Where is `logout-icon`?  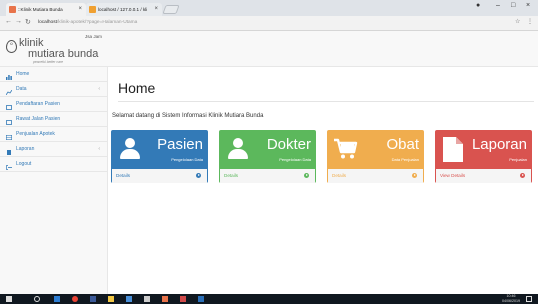 logout-icon is located at coordinates (9, 166).